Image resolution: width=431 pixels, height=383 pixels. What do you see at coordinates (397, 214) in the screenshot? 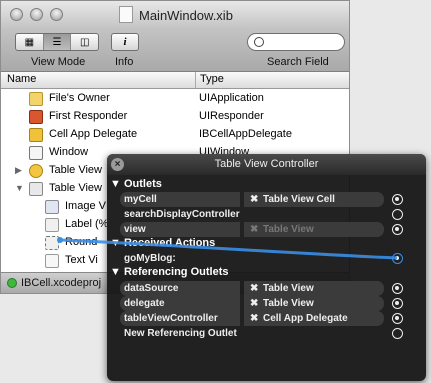
I see `outlet-searchdisplaycontroller-connector` at bounding box center [397, 214].